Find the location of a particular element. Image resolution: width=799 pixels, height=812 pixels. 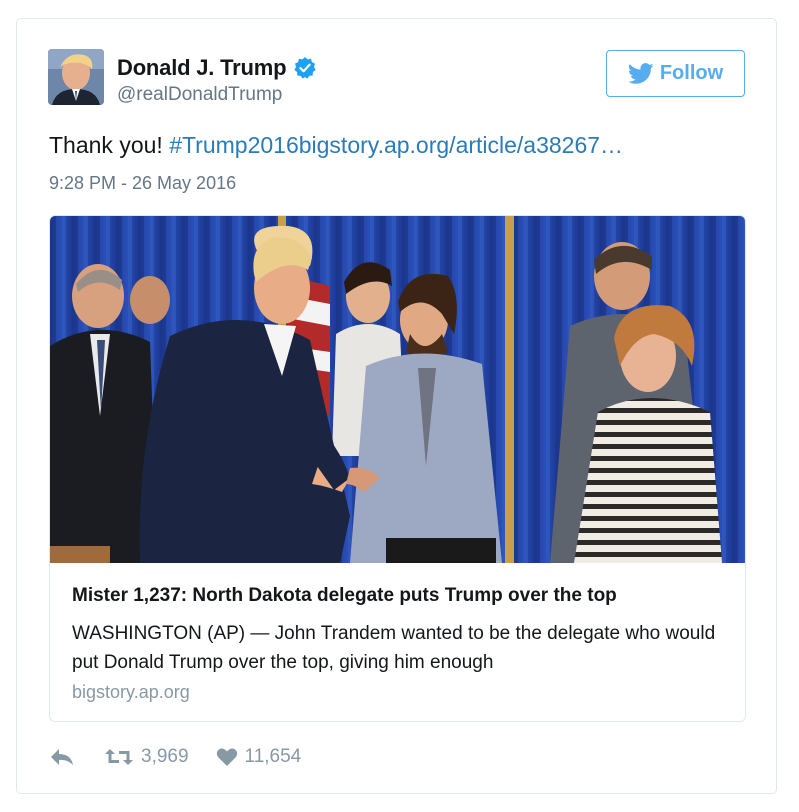

retweet-count: 3,969 is located at coordinates (165, 756).